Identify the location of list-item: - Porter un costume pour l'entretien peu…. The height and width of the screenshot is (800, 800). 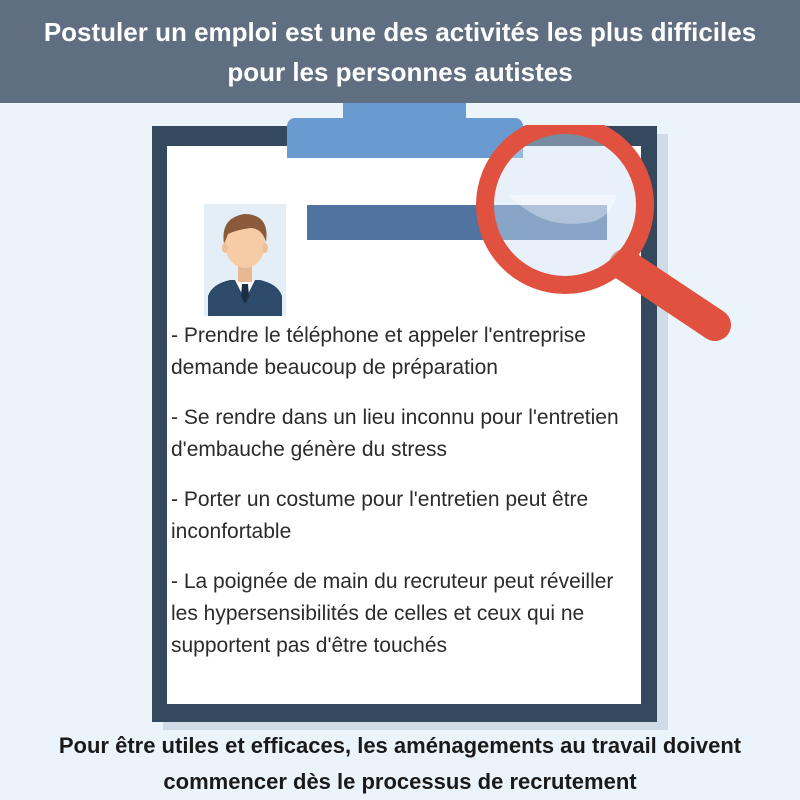
(380, 515).